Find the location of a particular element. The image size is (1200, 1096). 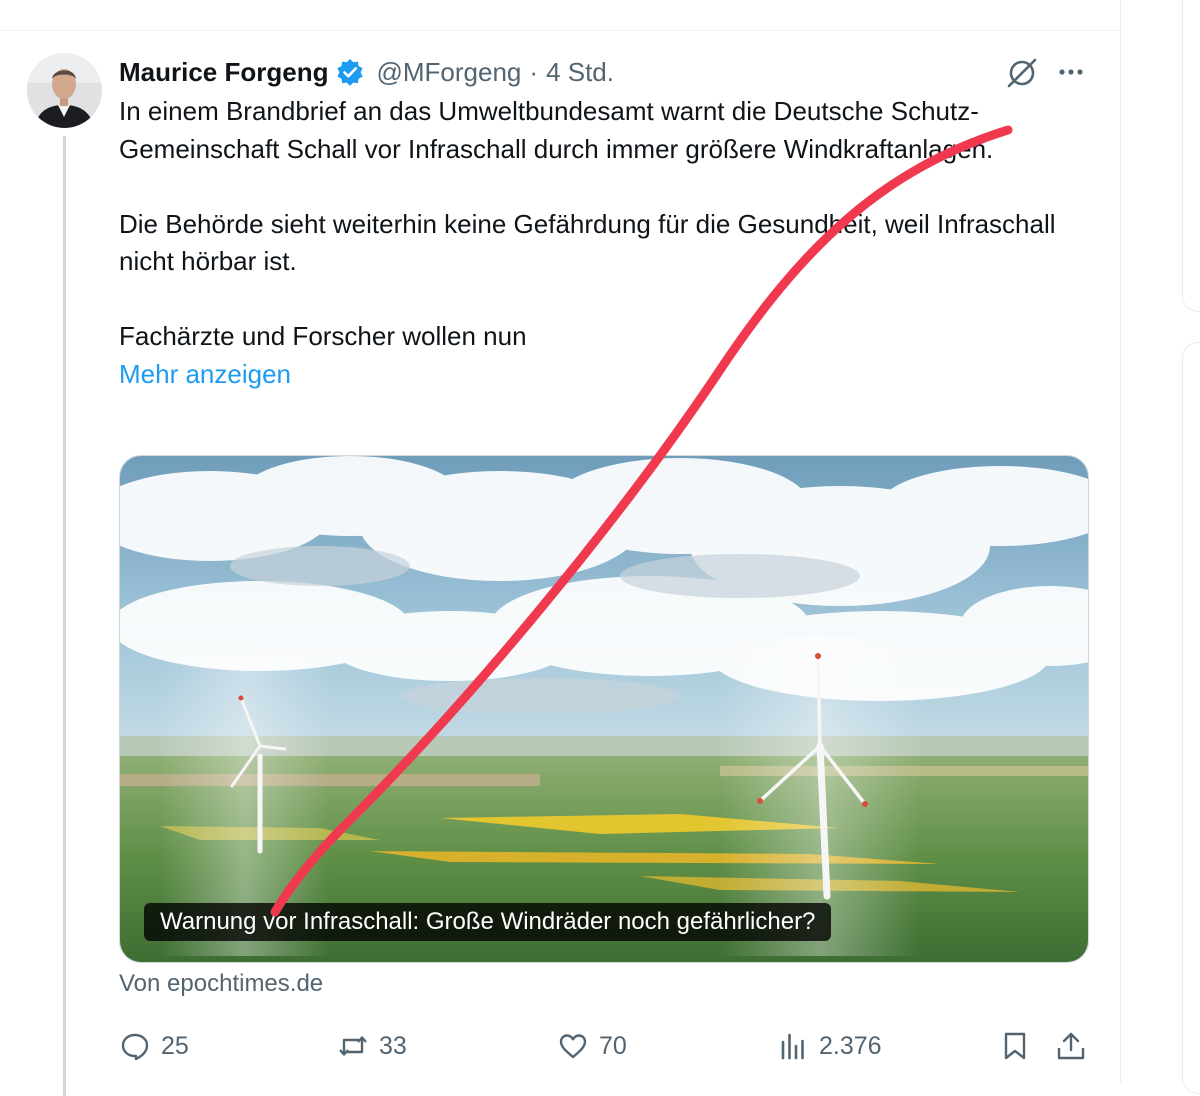

share-button is located at coordinates (1071, 1046).